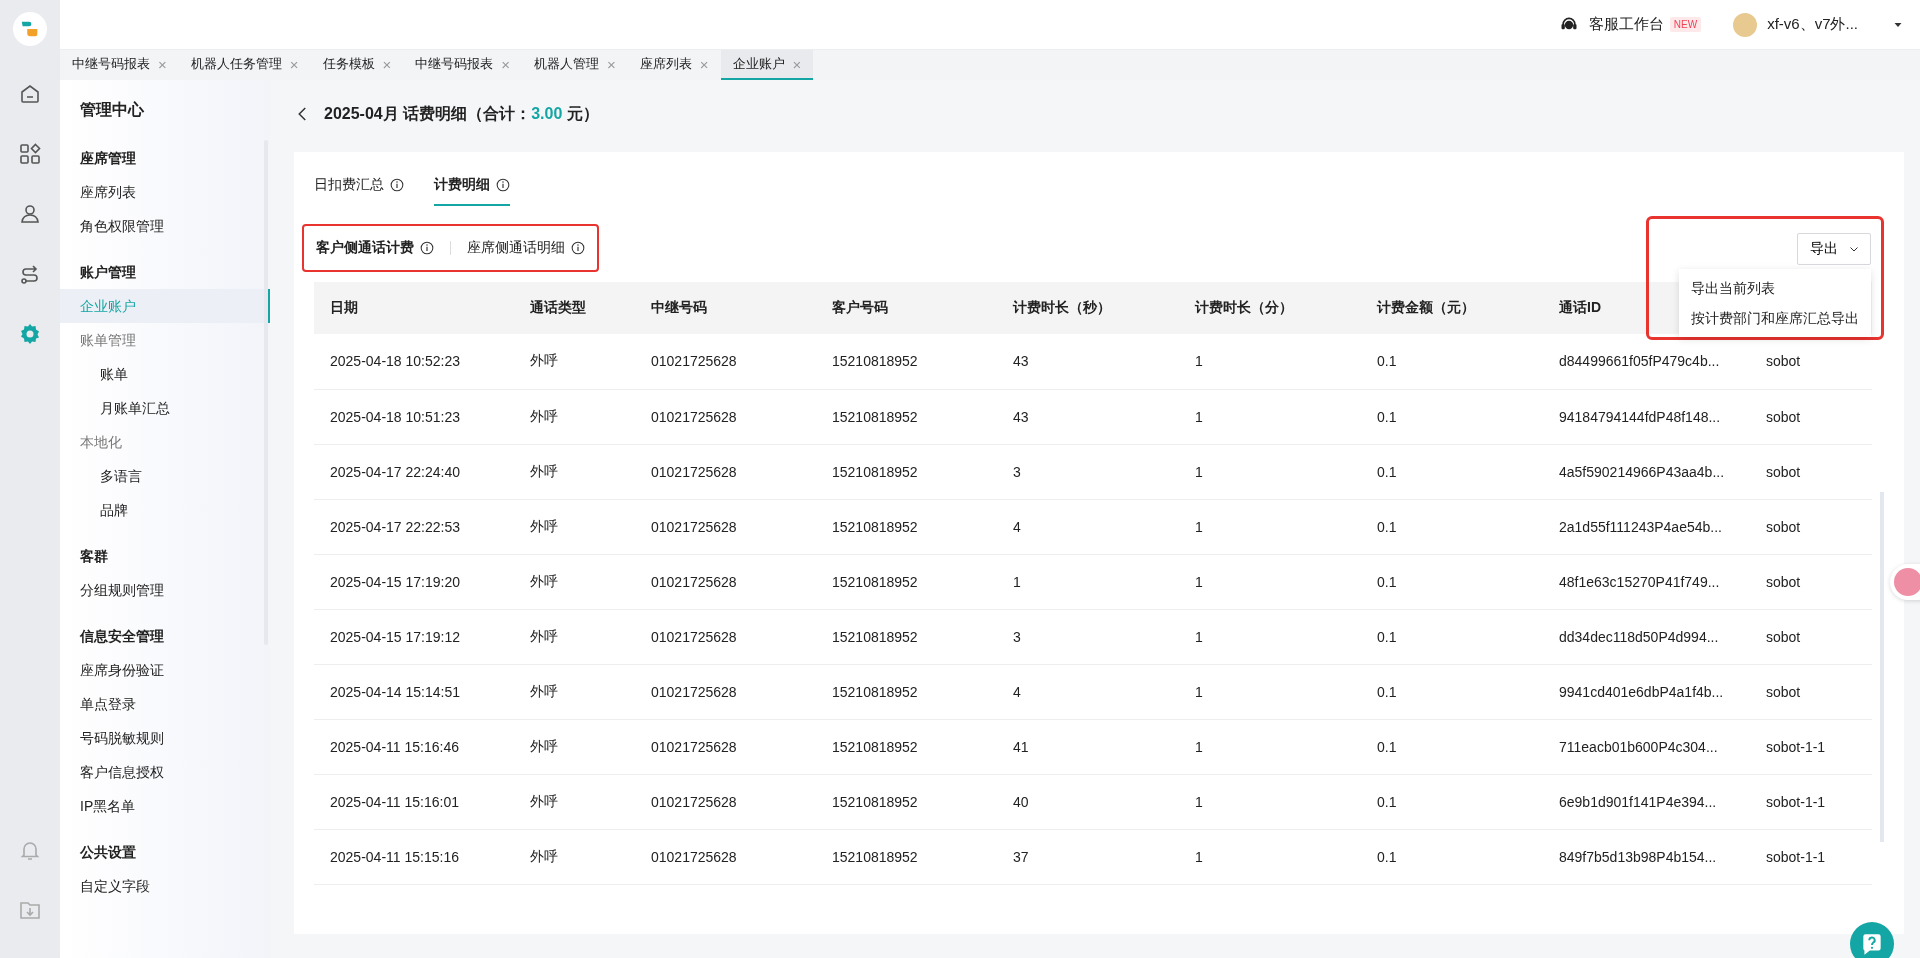 The width and height of the screenshot is (1920, 958). I want to click on view-tab: 计费明细, so click(462, 185).